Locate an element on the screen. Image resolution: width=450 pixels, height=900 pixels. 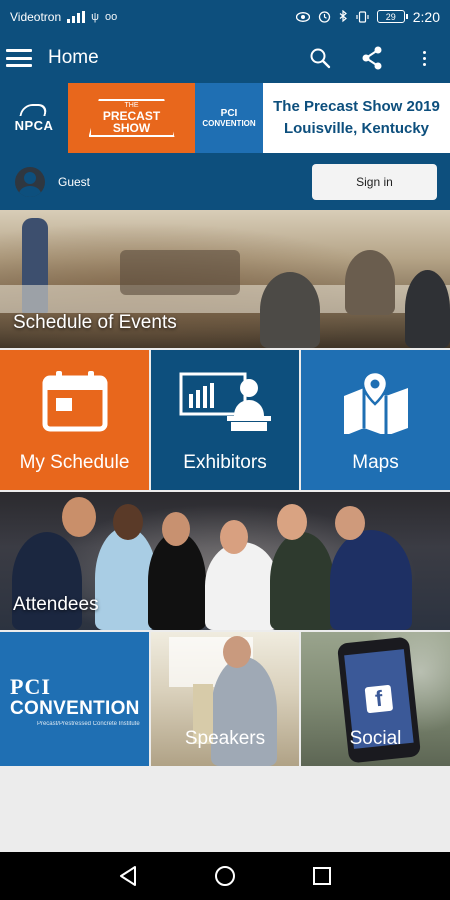
more-vert-icon is located at coordinates (424, 58).